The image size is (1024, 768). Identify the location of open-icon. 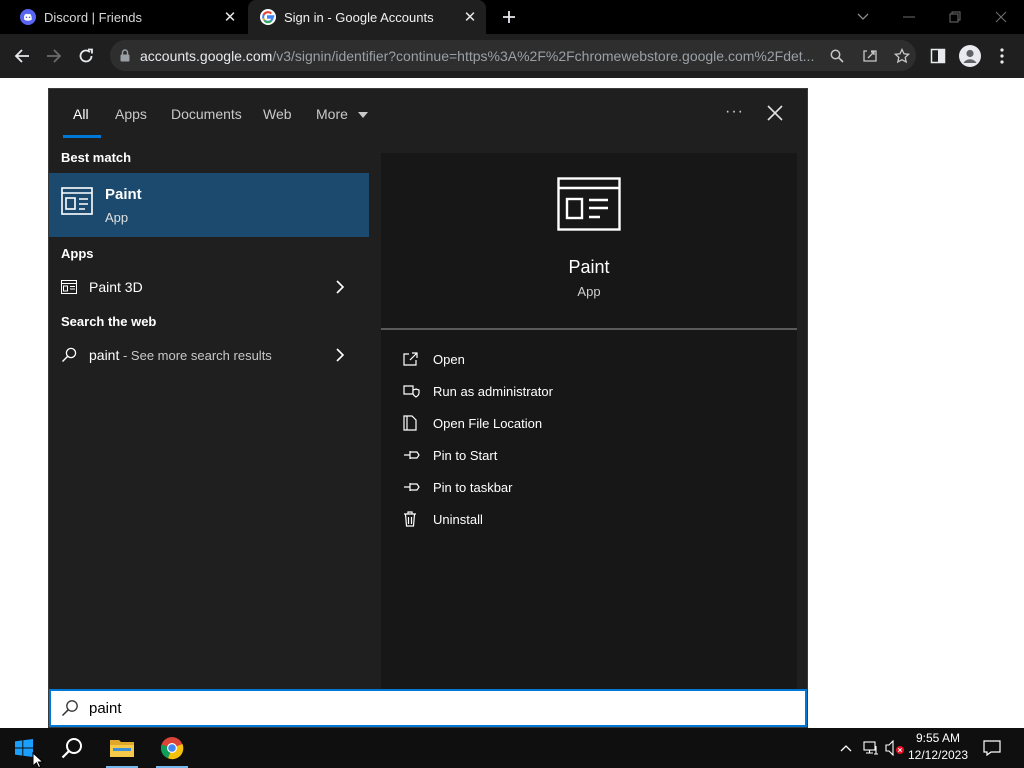
(410, 359).